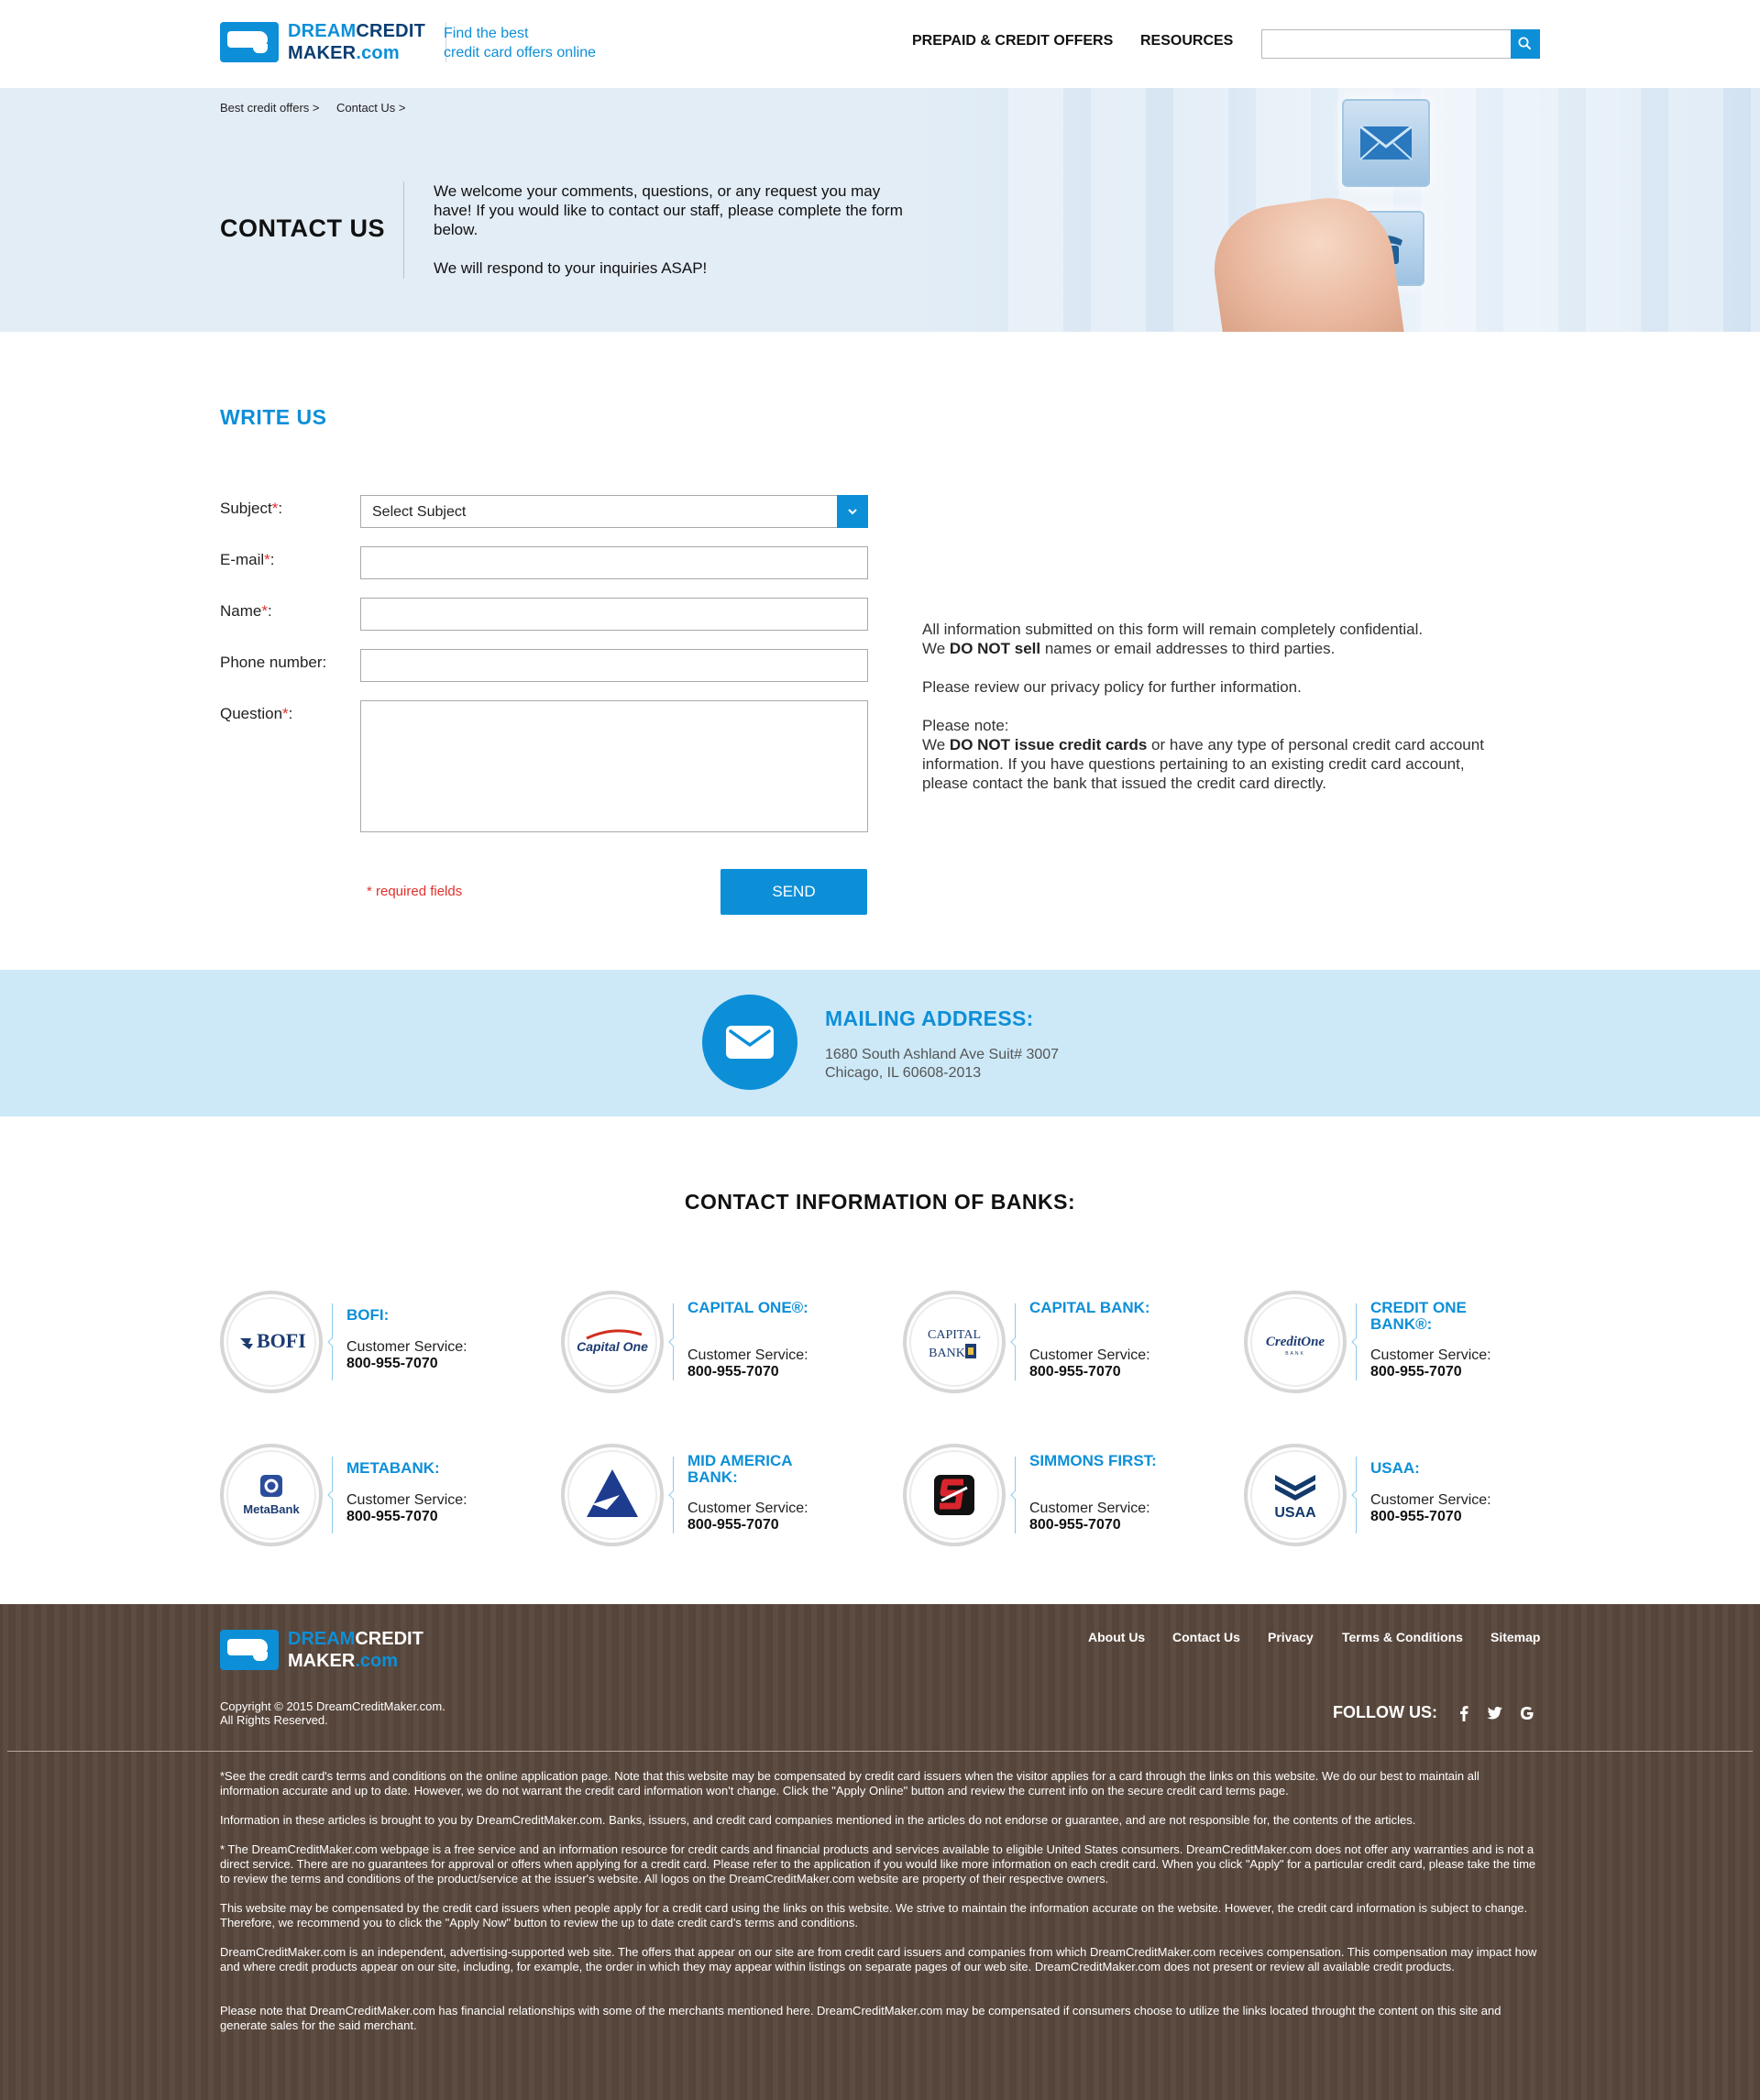  Describe the element at coordinates (852, 511) in the screenshot. I see `chevron-down-icon` at that location.